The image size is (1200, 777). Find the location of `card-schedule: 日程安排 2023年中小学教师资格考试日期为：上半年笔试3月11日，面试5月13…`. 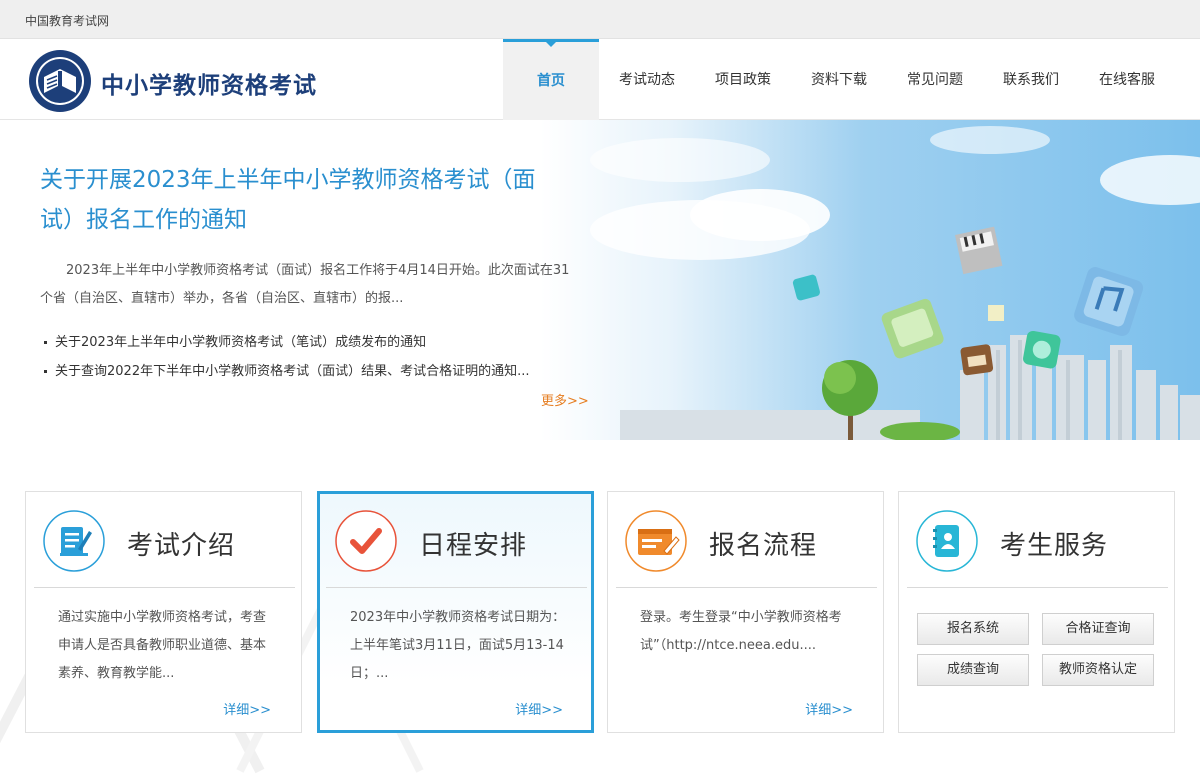

card-schedule: 日程安排 2023年中小学教师资格考试日期为：上半年笔试3月11日，面试5月13… is located at coordinates (455, 612).